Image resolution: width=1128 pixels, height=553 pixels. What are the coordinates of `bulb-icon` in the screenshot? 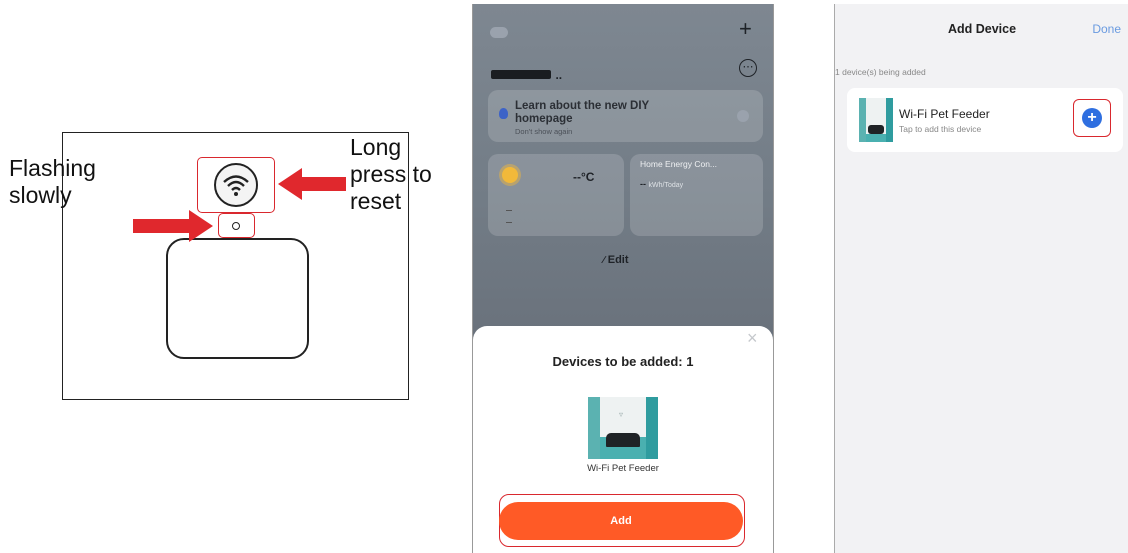 It's located at (503, 113).